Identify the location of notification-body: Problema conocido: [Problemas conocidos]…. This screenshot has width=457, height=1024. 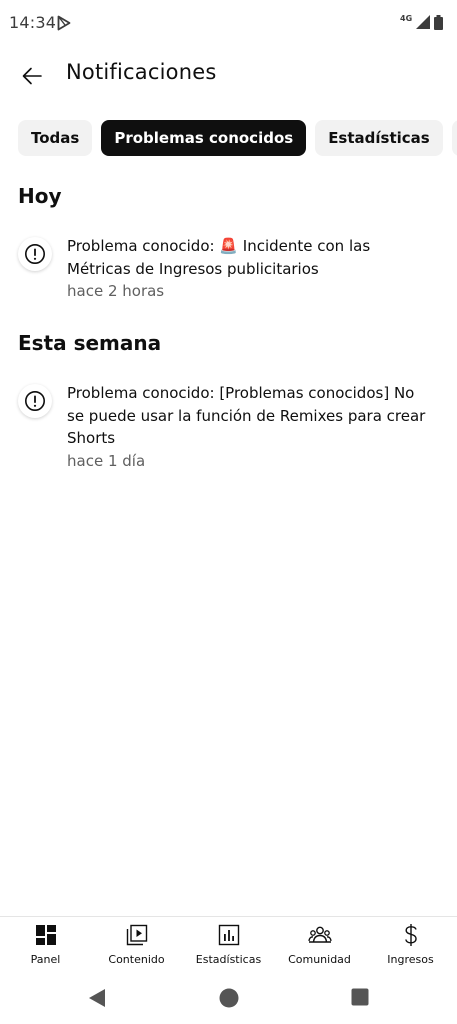
(247, 427).